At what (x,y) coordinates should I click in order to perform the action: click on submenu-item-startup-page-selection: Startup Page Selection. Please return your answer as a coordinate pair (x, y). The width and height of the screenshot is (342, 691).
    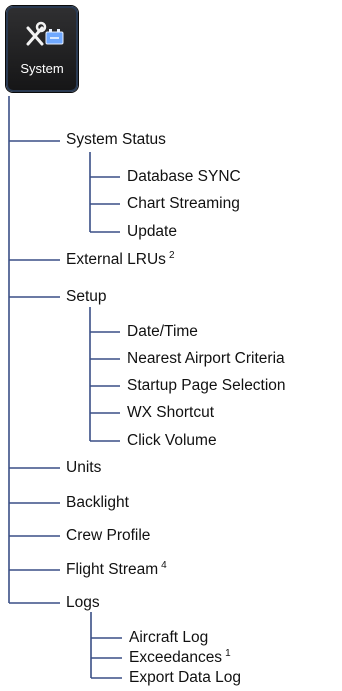
    Looking at the image, I should click on (206, 386).